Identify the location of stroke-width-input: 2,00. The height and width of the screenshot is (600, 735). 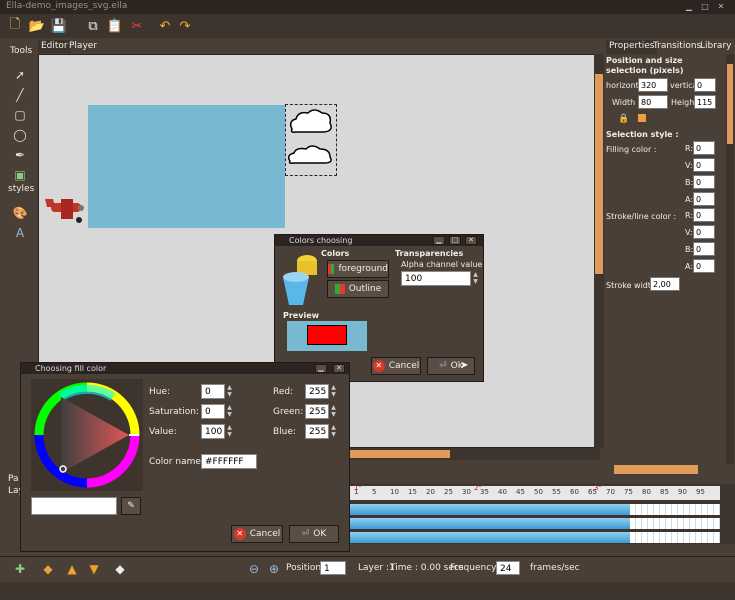
(665, 284).